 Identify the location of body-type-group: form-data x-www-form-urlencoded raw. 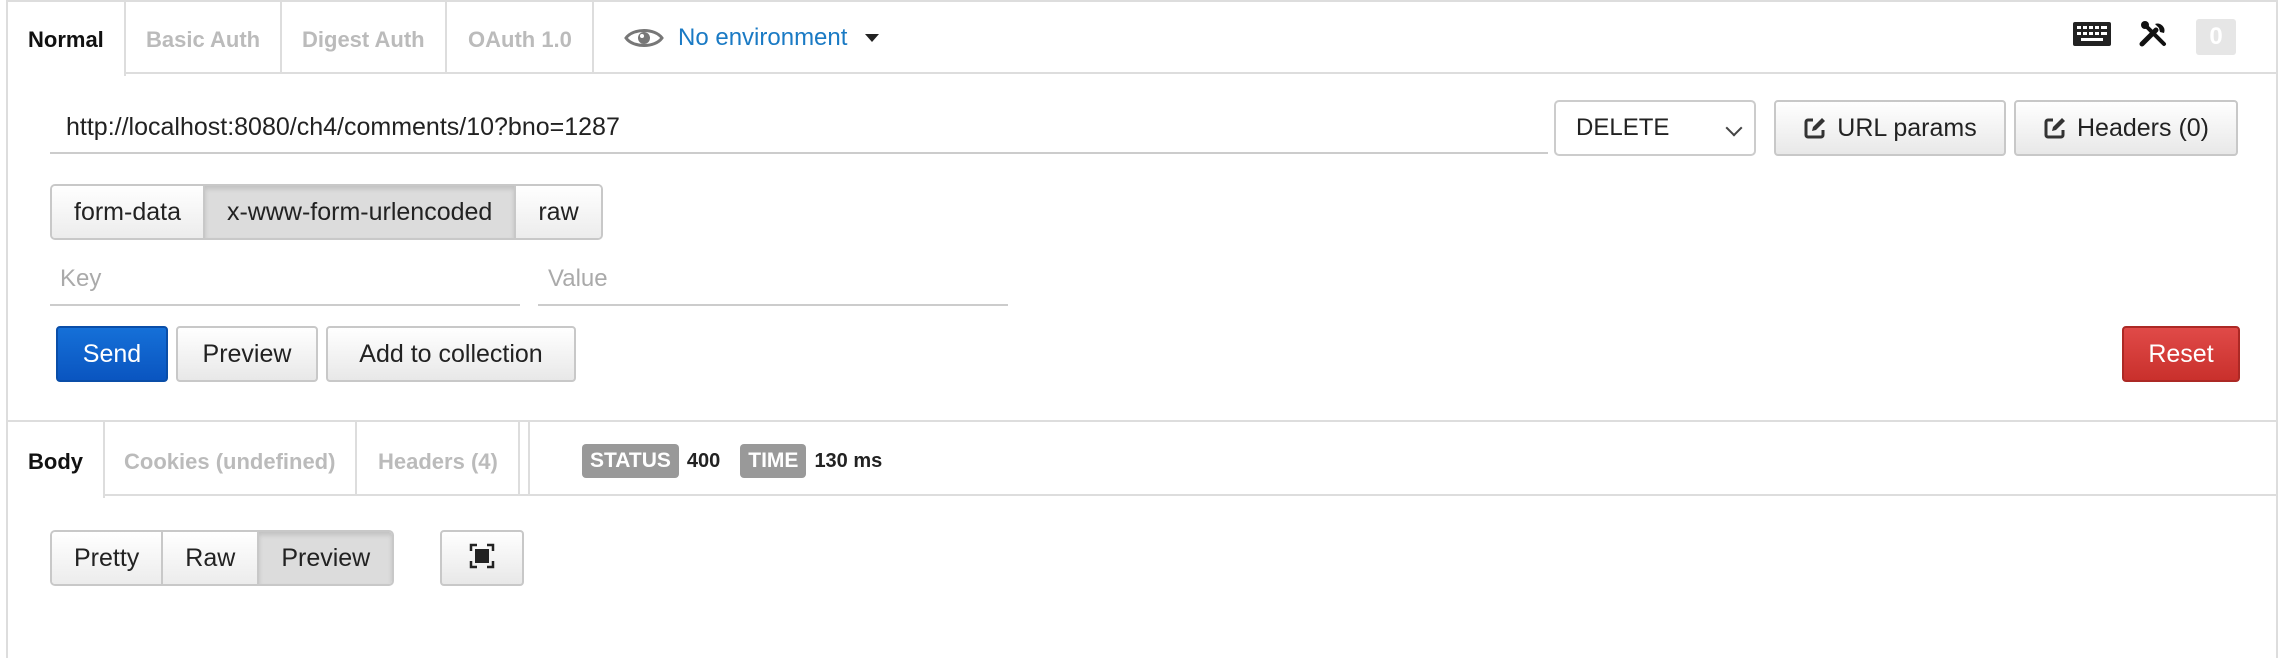
(326, 212).